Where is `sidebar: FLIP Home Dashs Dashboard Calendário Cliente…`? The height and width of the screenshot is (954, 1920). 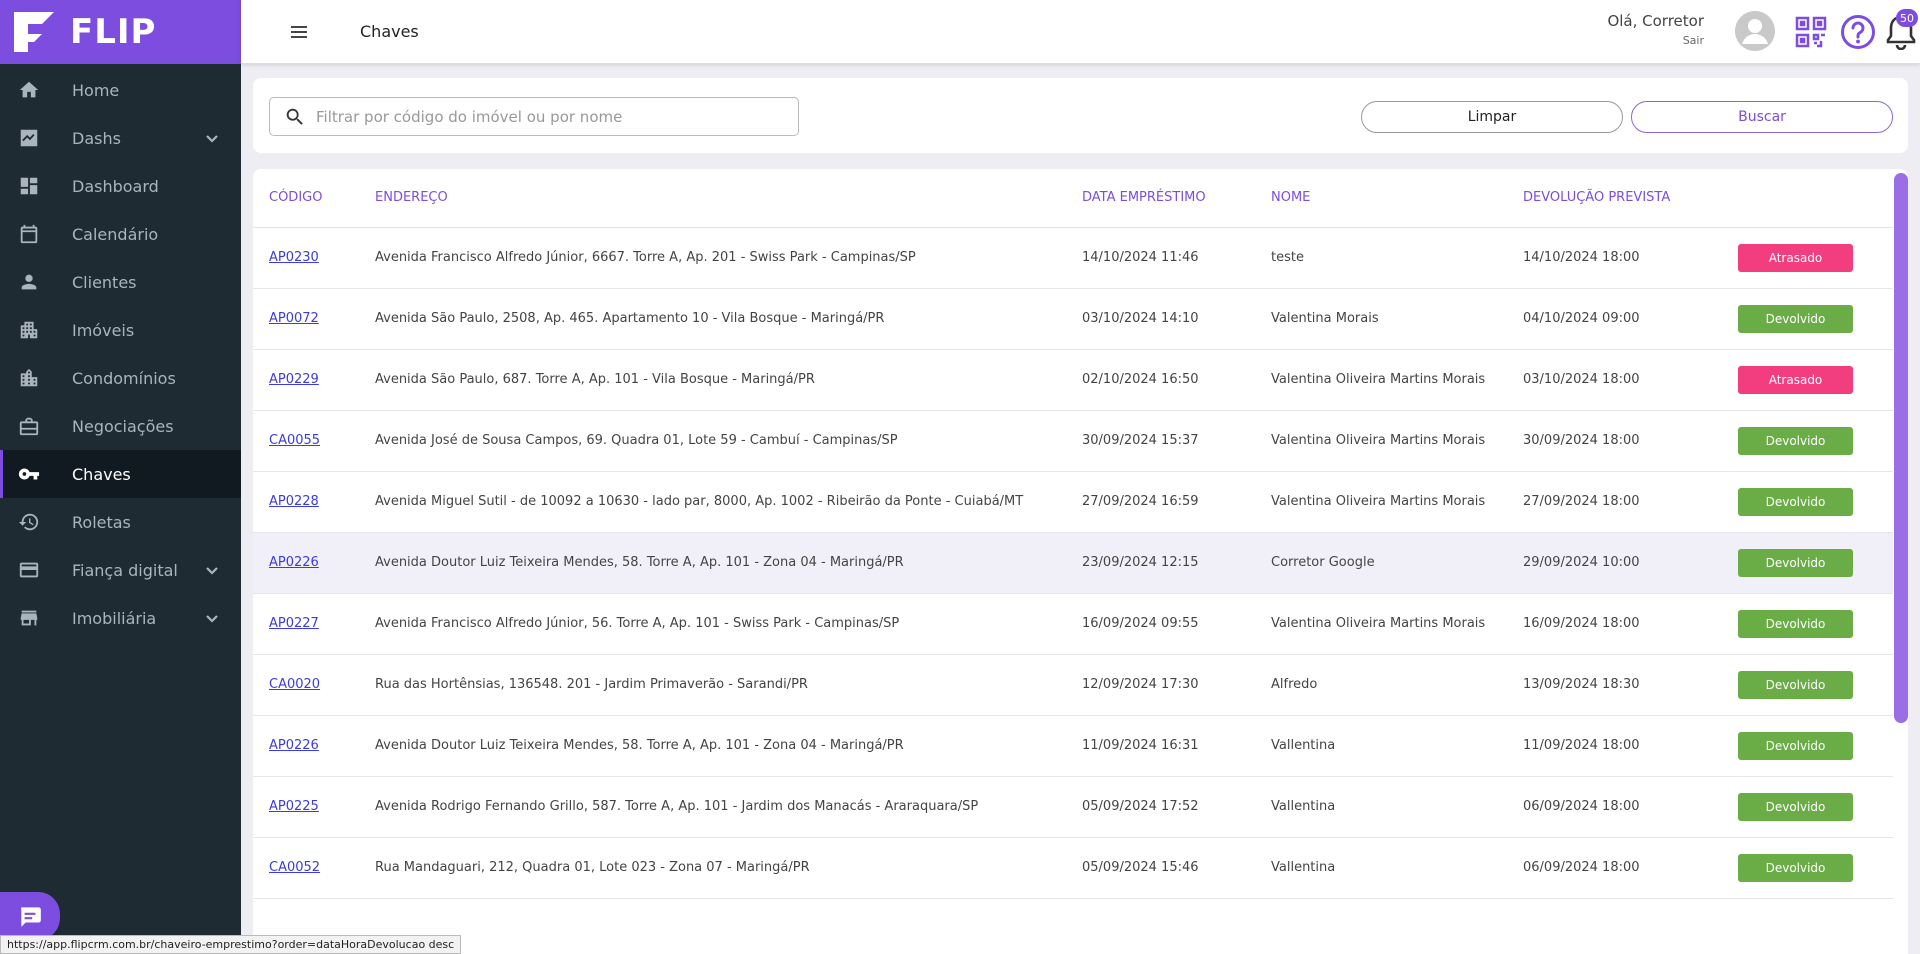 sidebar: FLIP Home Dashs Dashboard Calendário Cliente… is located at coordinates (120, 477).